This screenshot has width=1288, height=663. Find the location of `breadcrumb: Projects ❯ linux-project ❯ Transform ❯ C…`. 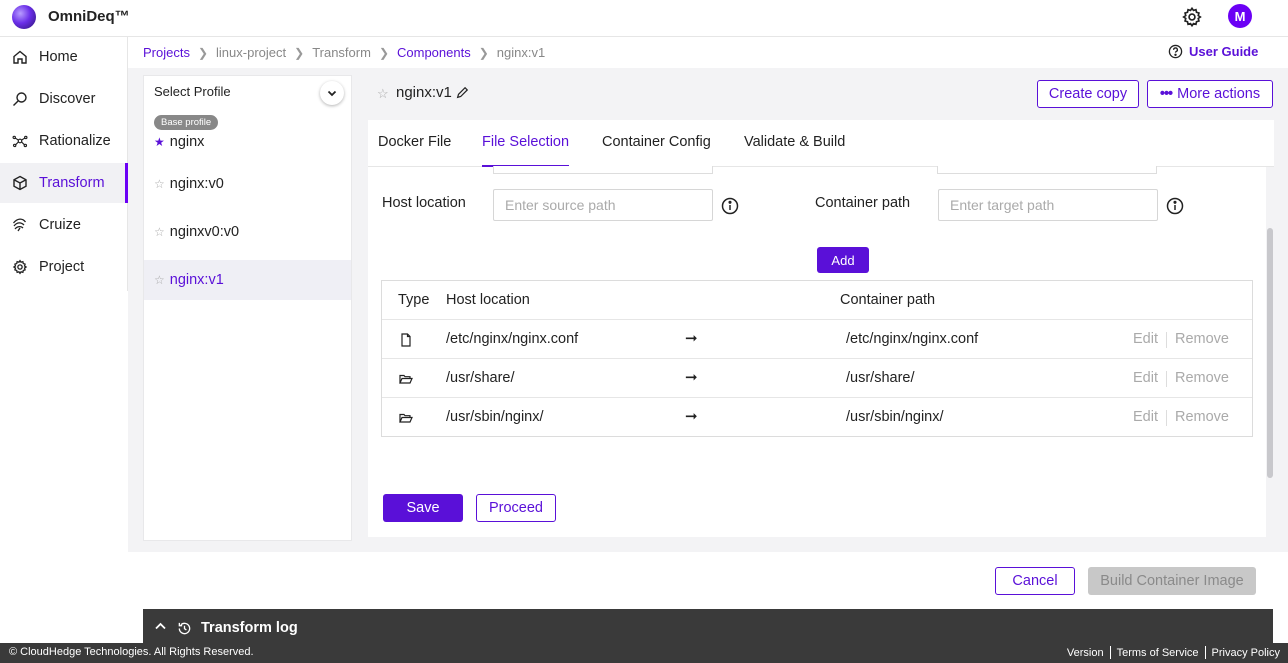

breadcrumb: Projects ❯ linux-project ❯ Transform ❯ C… is located at coordinates (344, 52).